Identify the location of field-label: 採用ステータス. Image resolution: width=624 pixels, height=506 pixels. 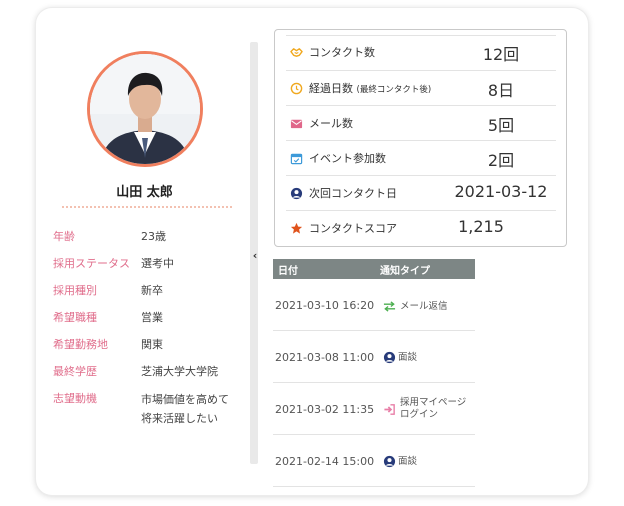
(91, 263).